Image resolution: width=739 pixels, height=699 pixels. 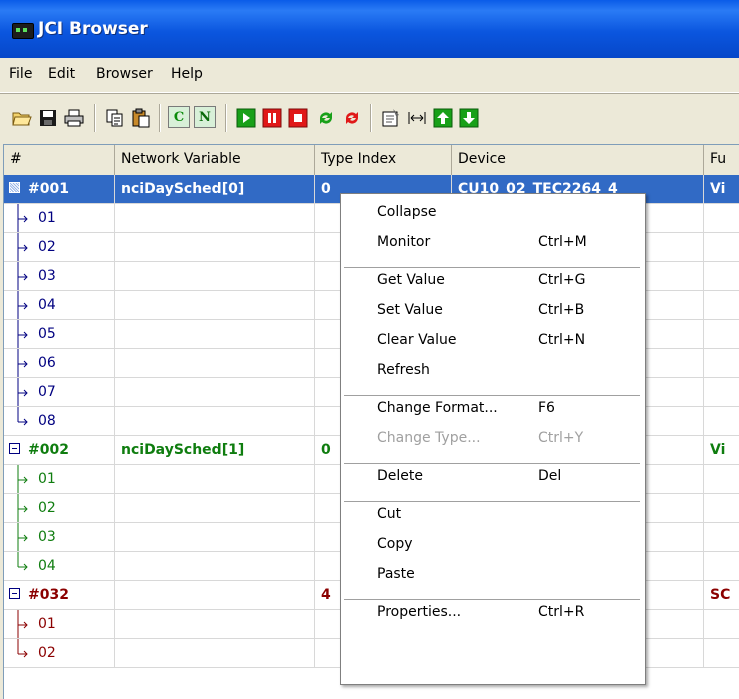 I want to click on menu-item-monitor: Monitor, so click(x=403, y=242).